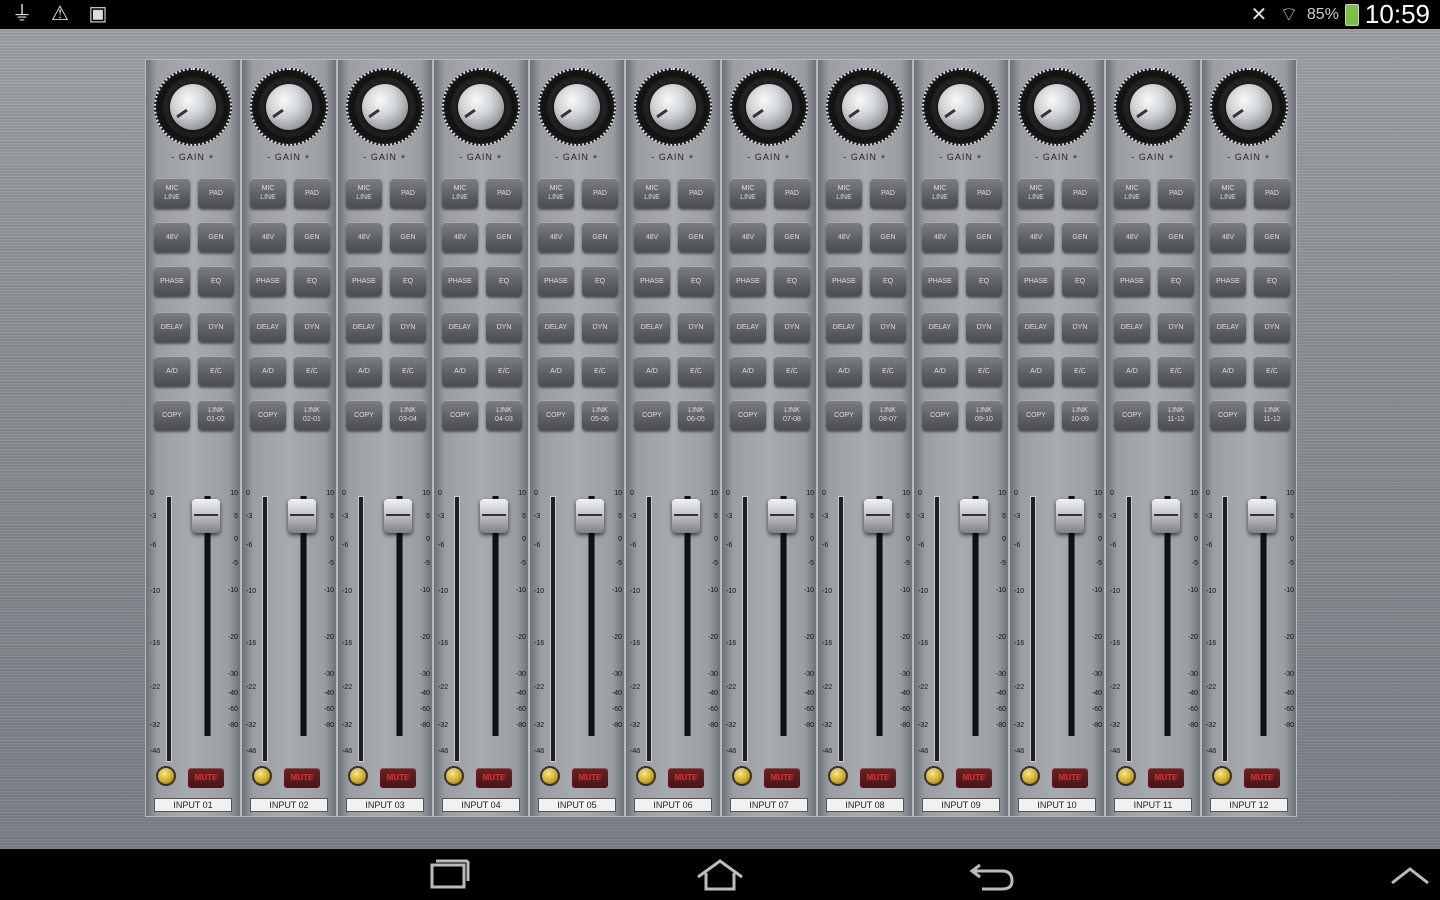 The height and width of the screenshot is (900, 1440). Describe the element at coordinates (600, 415) in the screenshot. I see `link-button: LINK 05-06` at that location.